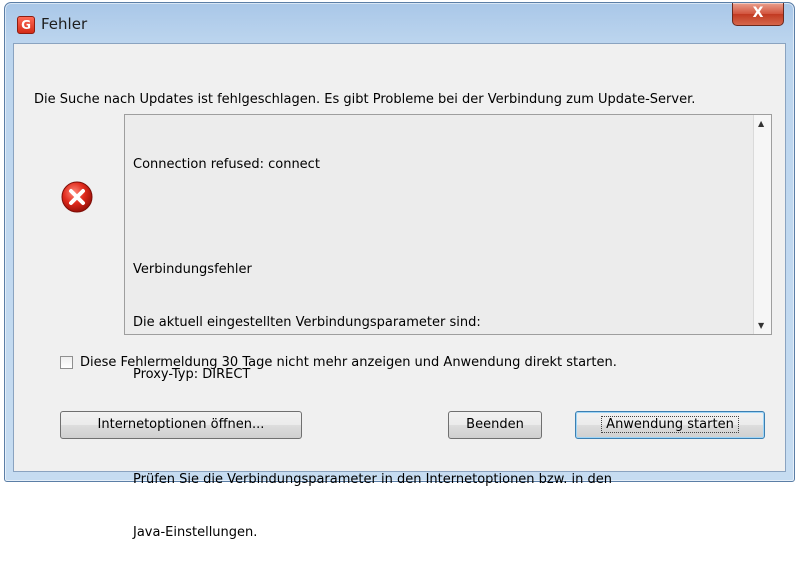 The width and height of the screenshot is (797, 576). What do you see at coordinates (495, 425) in the screenshot?
I see `quit-button: Beenden` at bounding box center [495, 425].